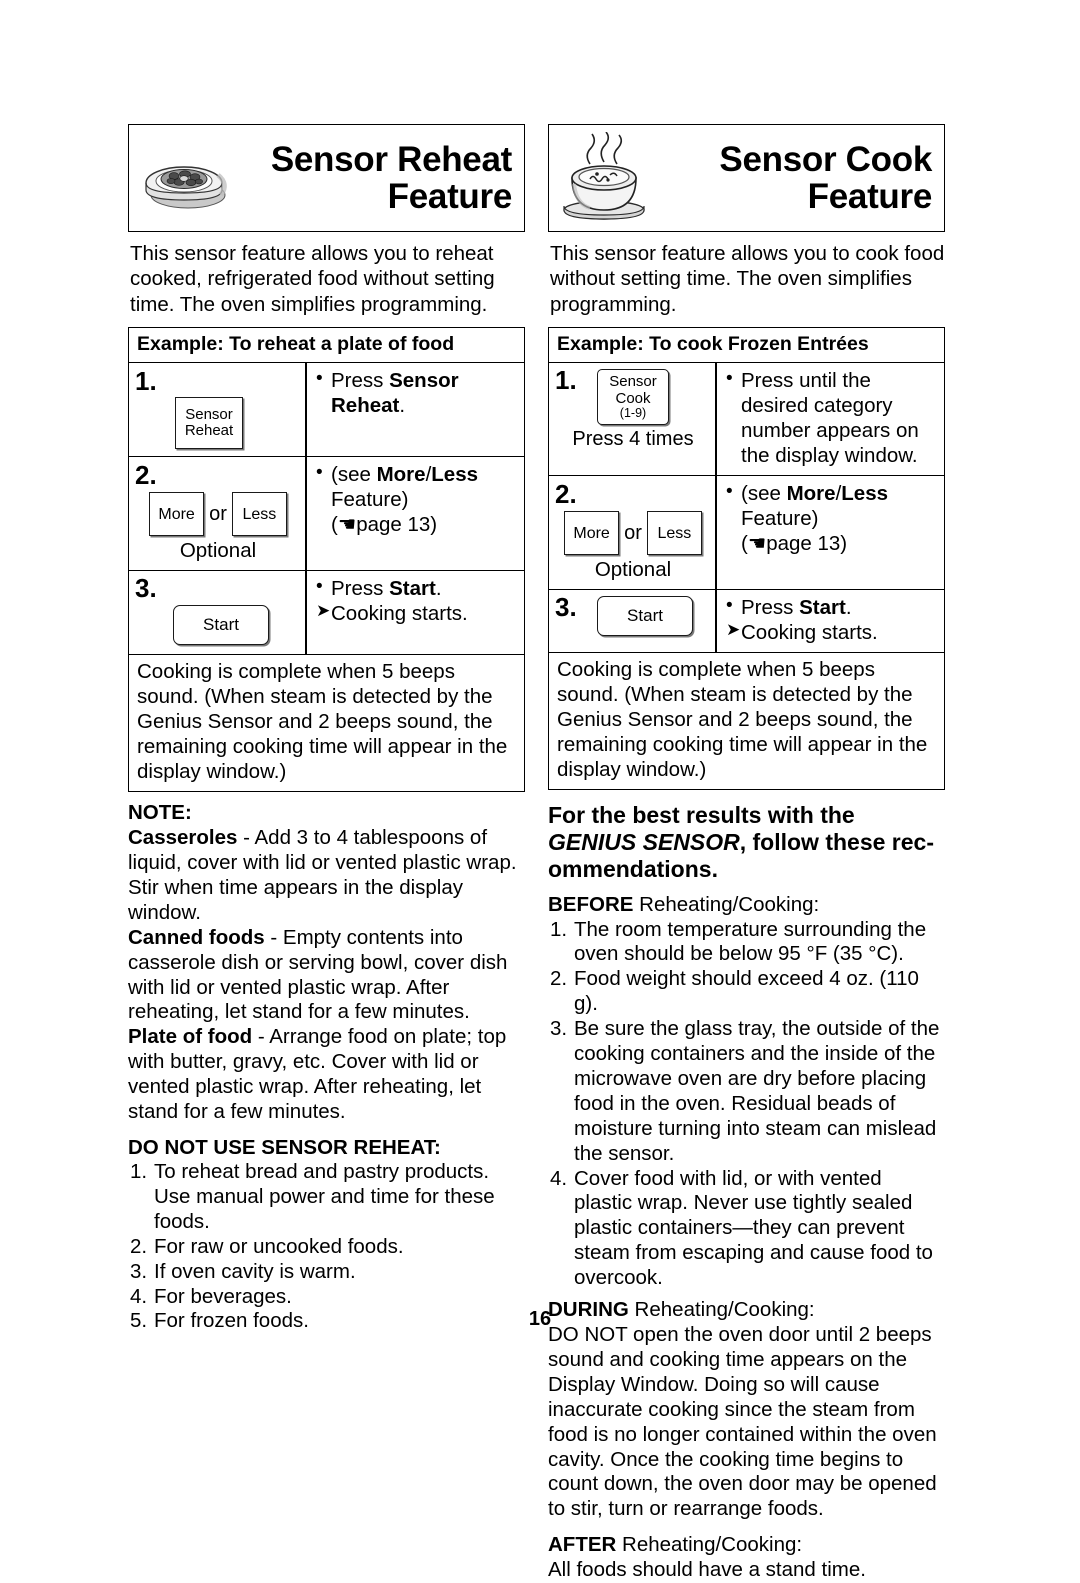 The width and height of the screenshot is (1080, 1583). What do you see at coordinates (633, 439) in the screenshot?
I see `press-times-label: Press 4 times` at bounding box center [633, 439].